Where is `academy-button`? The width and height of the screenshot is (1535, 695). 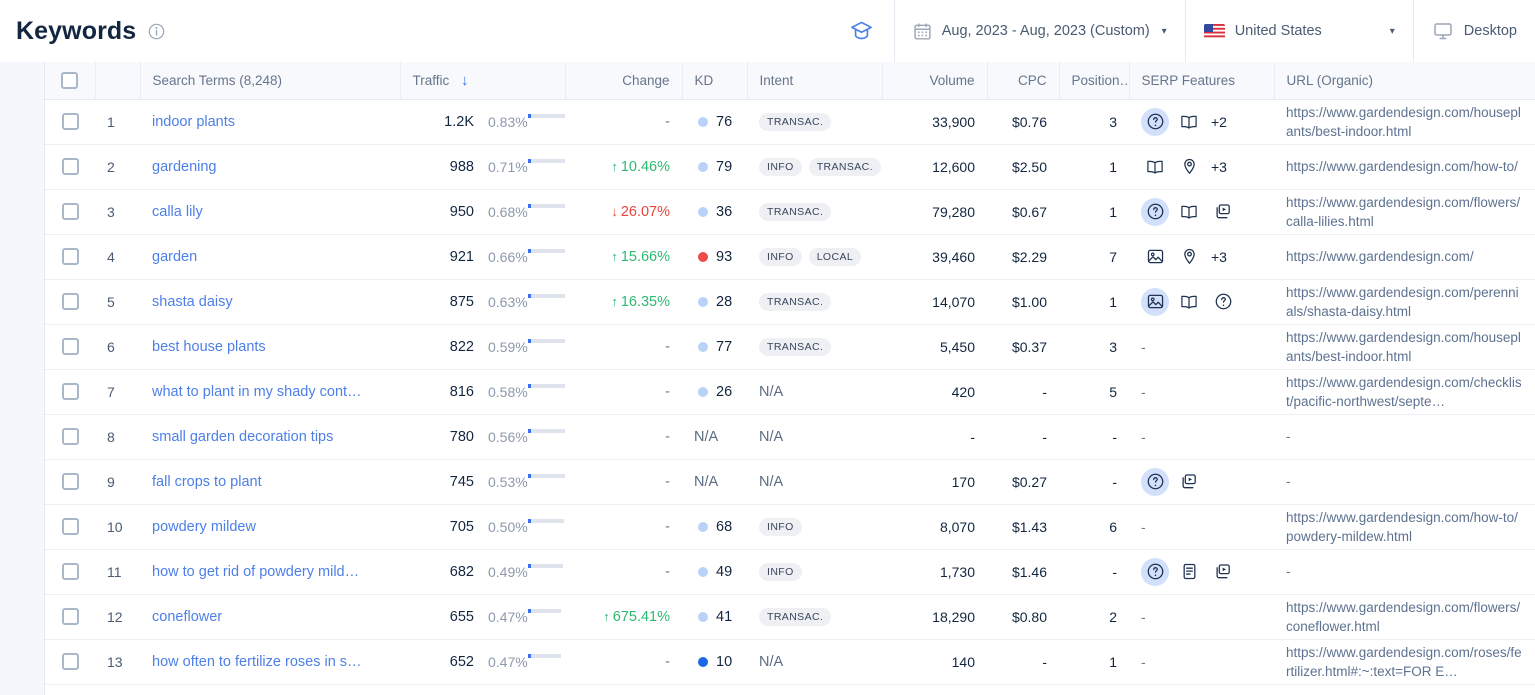 academy-button is located at coordinates (861, 31).